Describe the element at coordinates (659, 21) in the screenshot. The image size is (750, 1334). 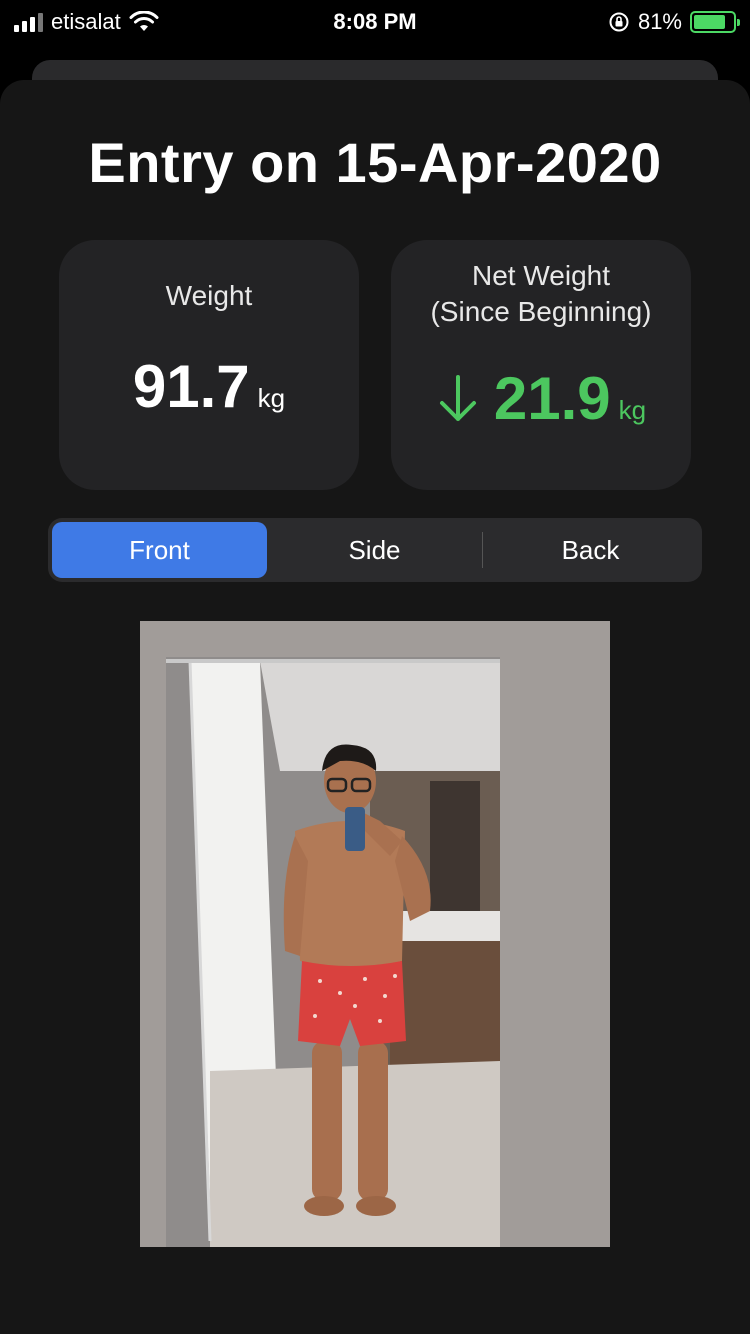
I see `battery-percent: 81%` at that location.